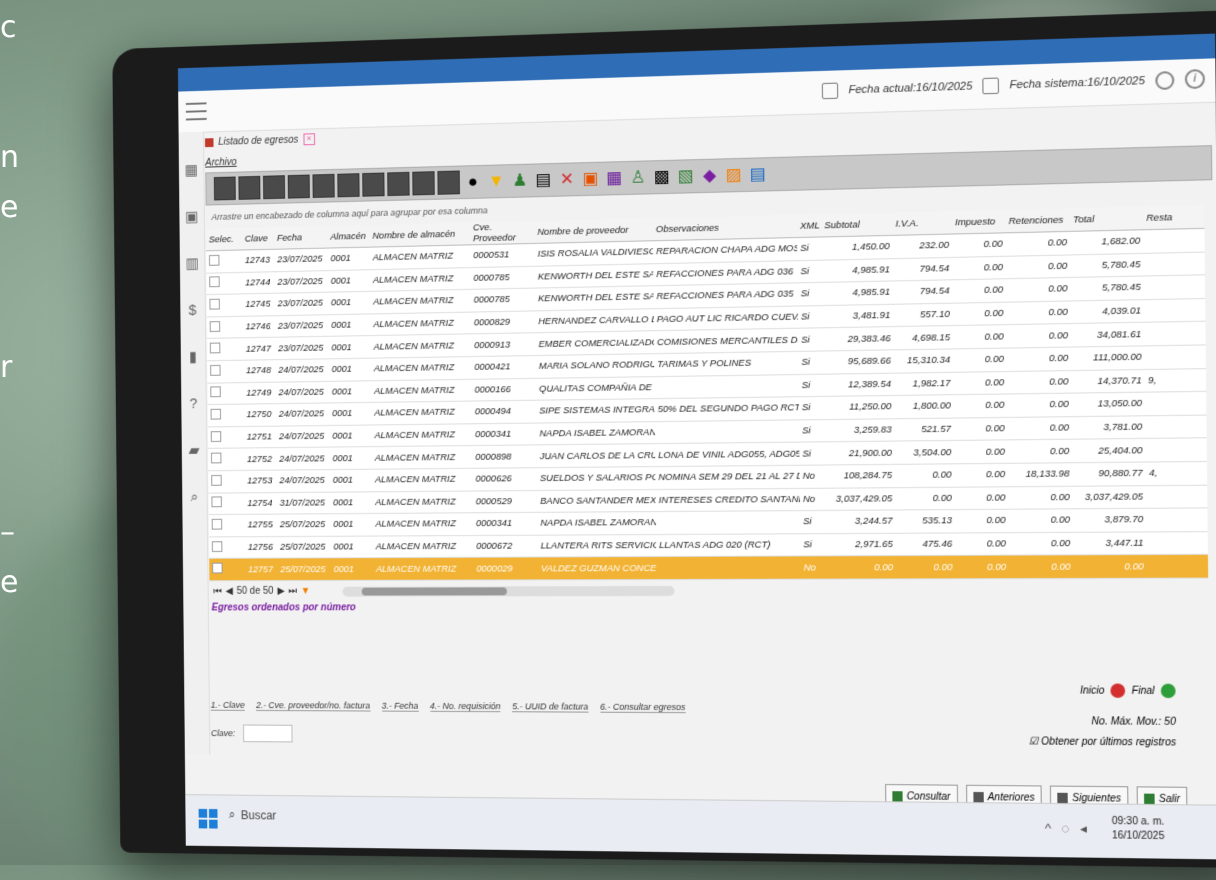 The image size is (1216, 880). What do you see at coordinates (566, 179) in the screenshot?
I see `cancel-icon: ✕` at bounding box center [566, 179].